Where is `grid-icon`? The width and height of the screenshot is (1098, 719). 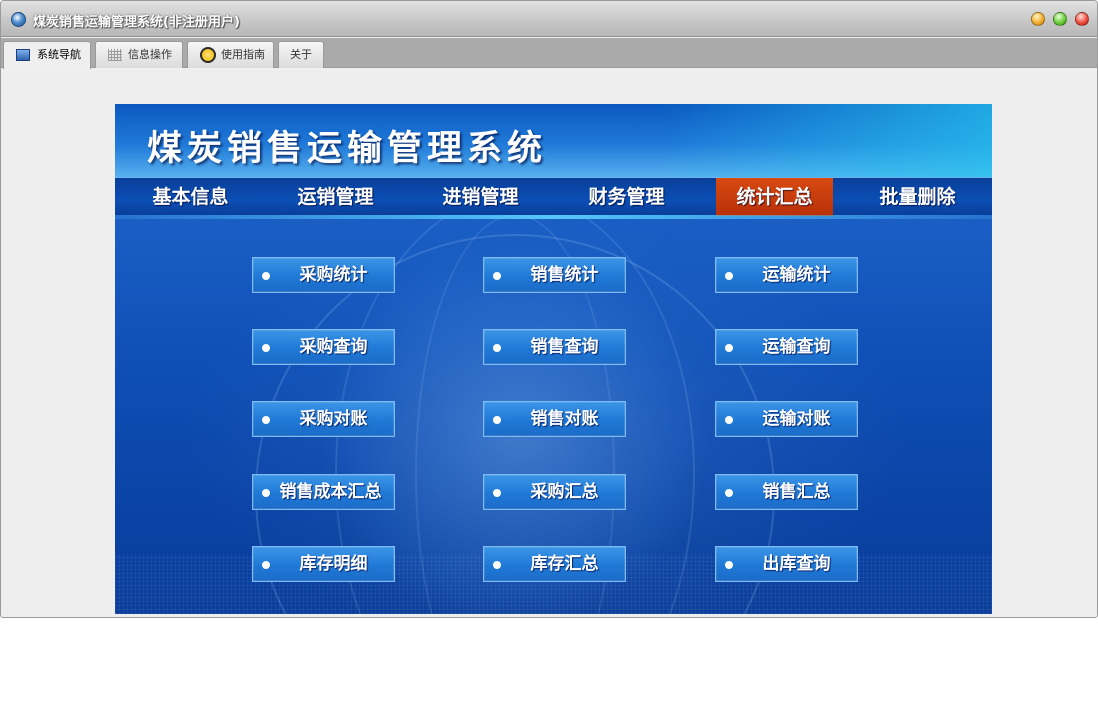
grid-icon is located at coordinates (115, 55).